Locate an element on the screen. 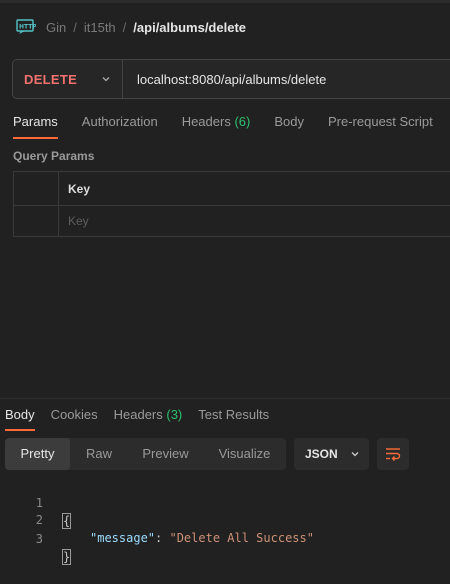 The height and width of the screenshot is (584, 450). response-divider is located at coordinates (225, 398).